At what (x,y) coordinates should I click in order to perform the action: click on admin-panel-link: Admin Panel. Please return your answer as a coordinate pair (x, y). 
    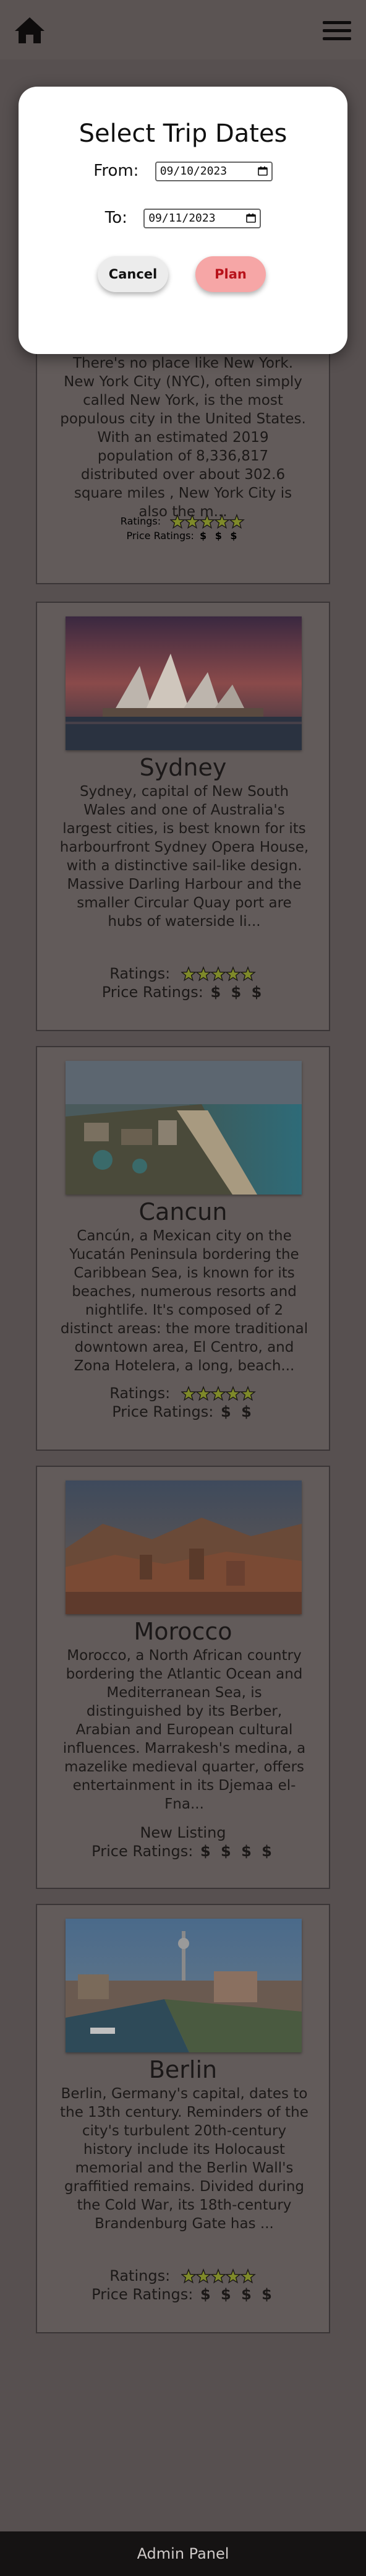
    Looking at the image, I should click on (183, 2553).